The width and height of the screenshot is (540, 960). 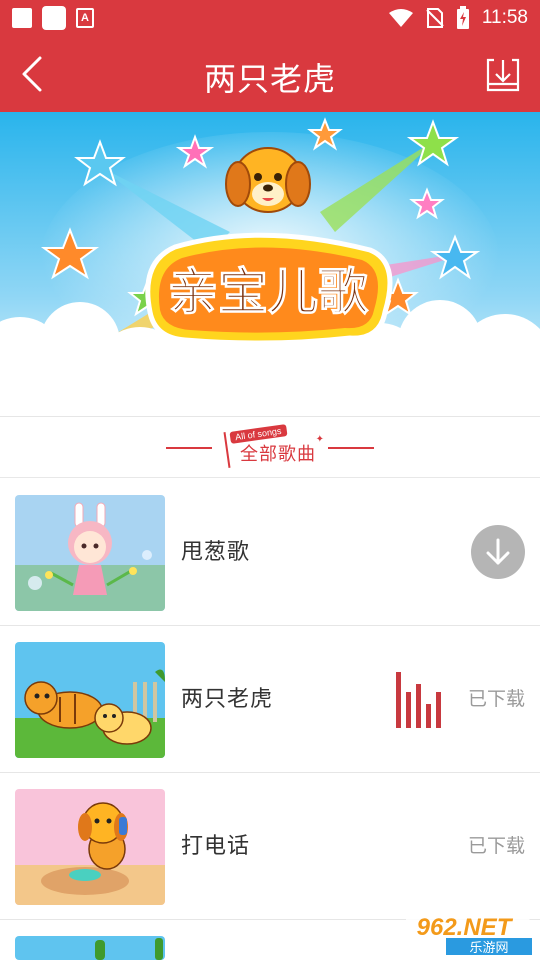 I want to click on song-title: 两只老虎, so click(x=227, y=699).